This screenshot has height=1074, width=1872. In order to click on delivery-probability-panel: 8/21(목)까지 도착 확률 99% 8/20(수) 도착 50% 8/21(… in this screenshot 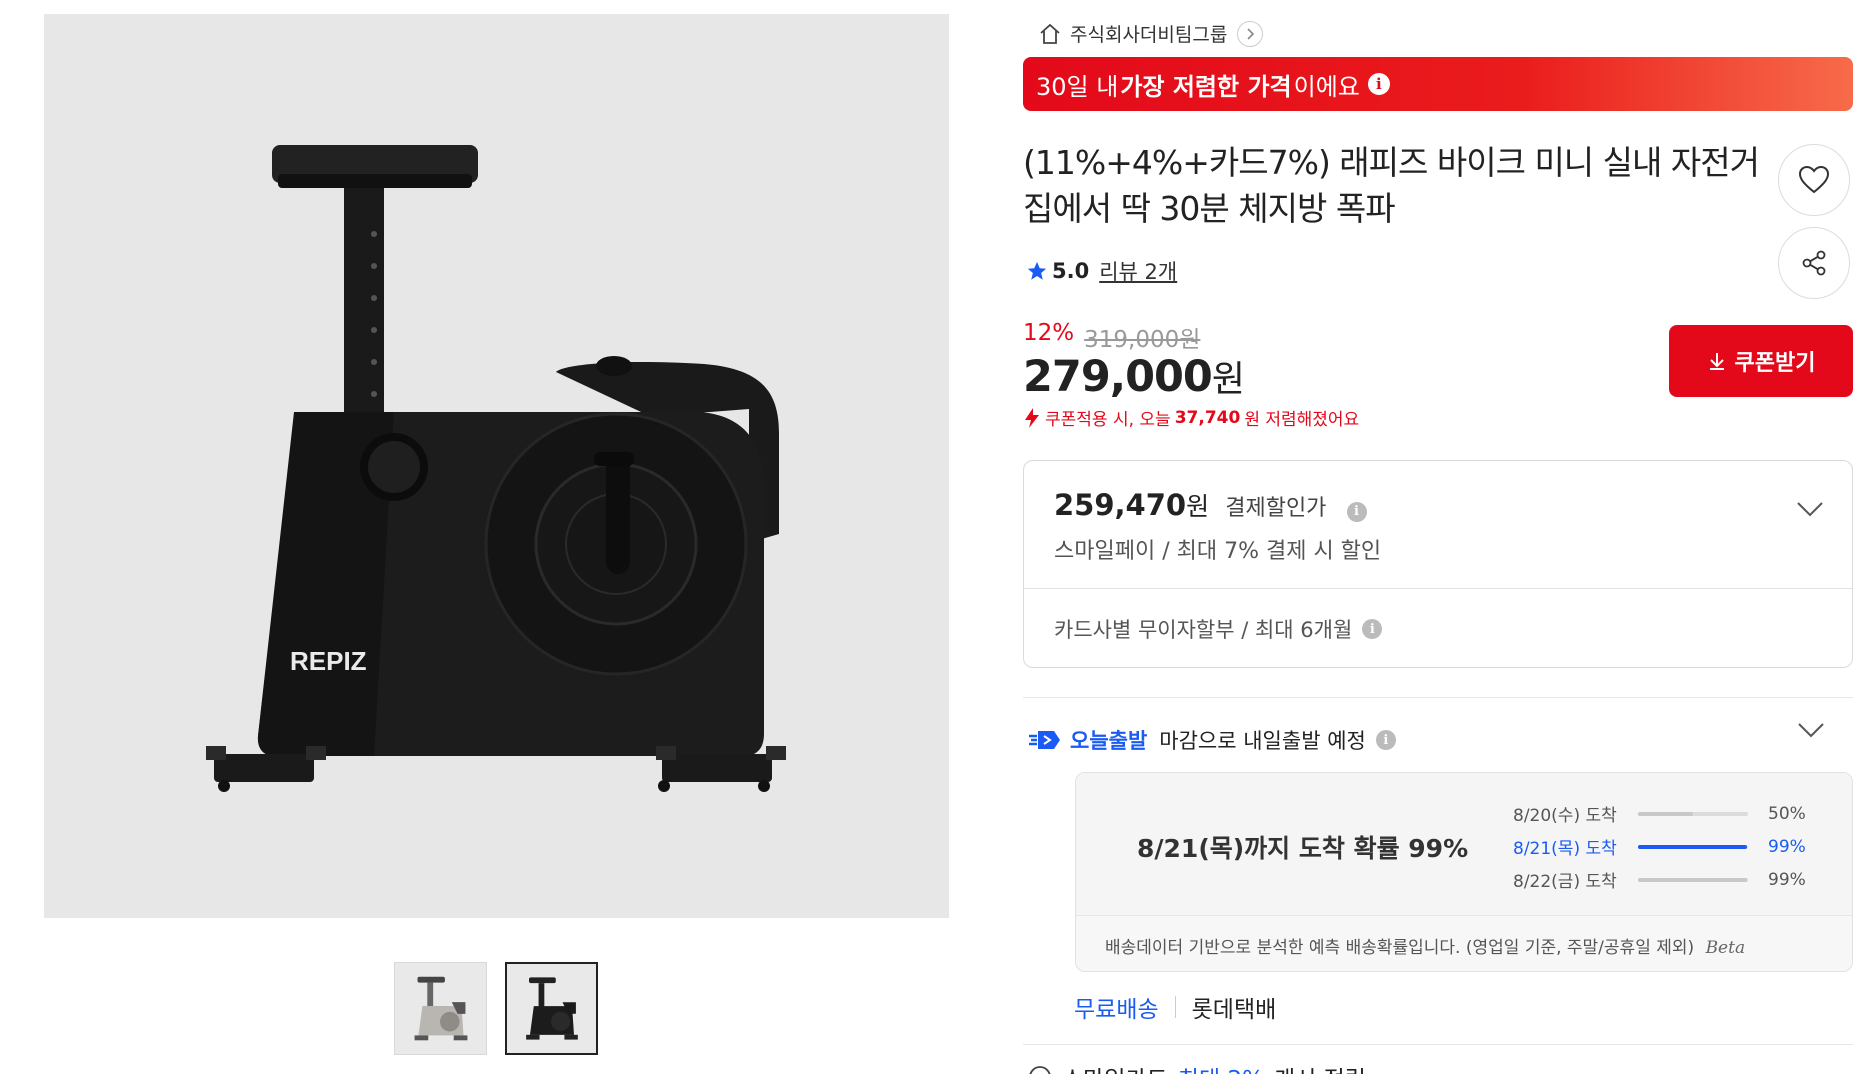, I will do `click(1464, 844)`.